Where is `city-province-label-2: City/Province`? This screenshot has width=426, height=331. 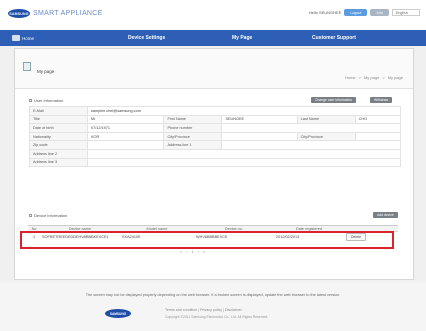 city-province-label-2: City/Province is located at coordinates (326, 136).